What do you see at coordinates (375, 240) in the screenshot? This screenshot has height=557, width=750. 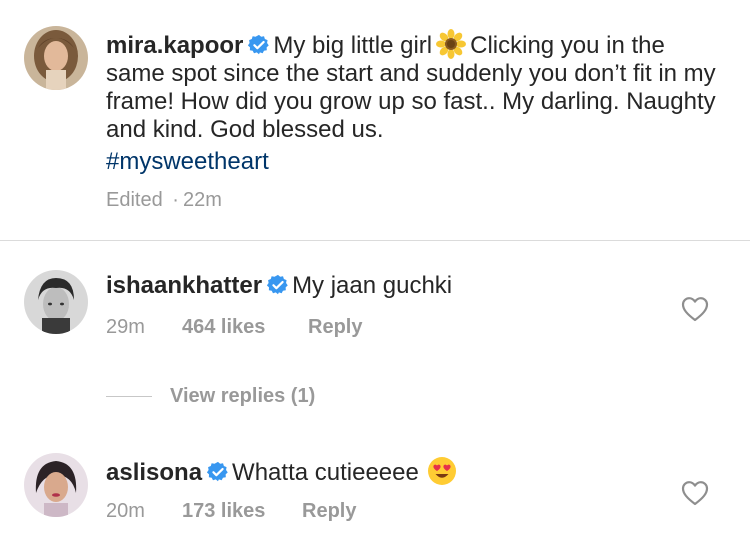 I see `caption-divider` at bounding box center [375, 240].